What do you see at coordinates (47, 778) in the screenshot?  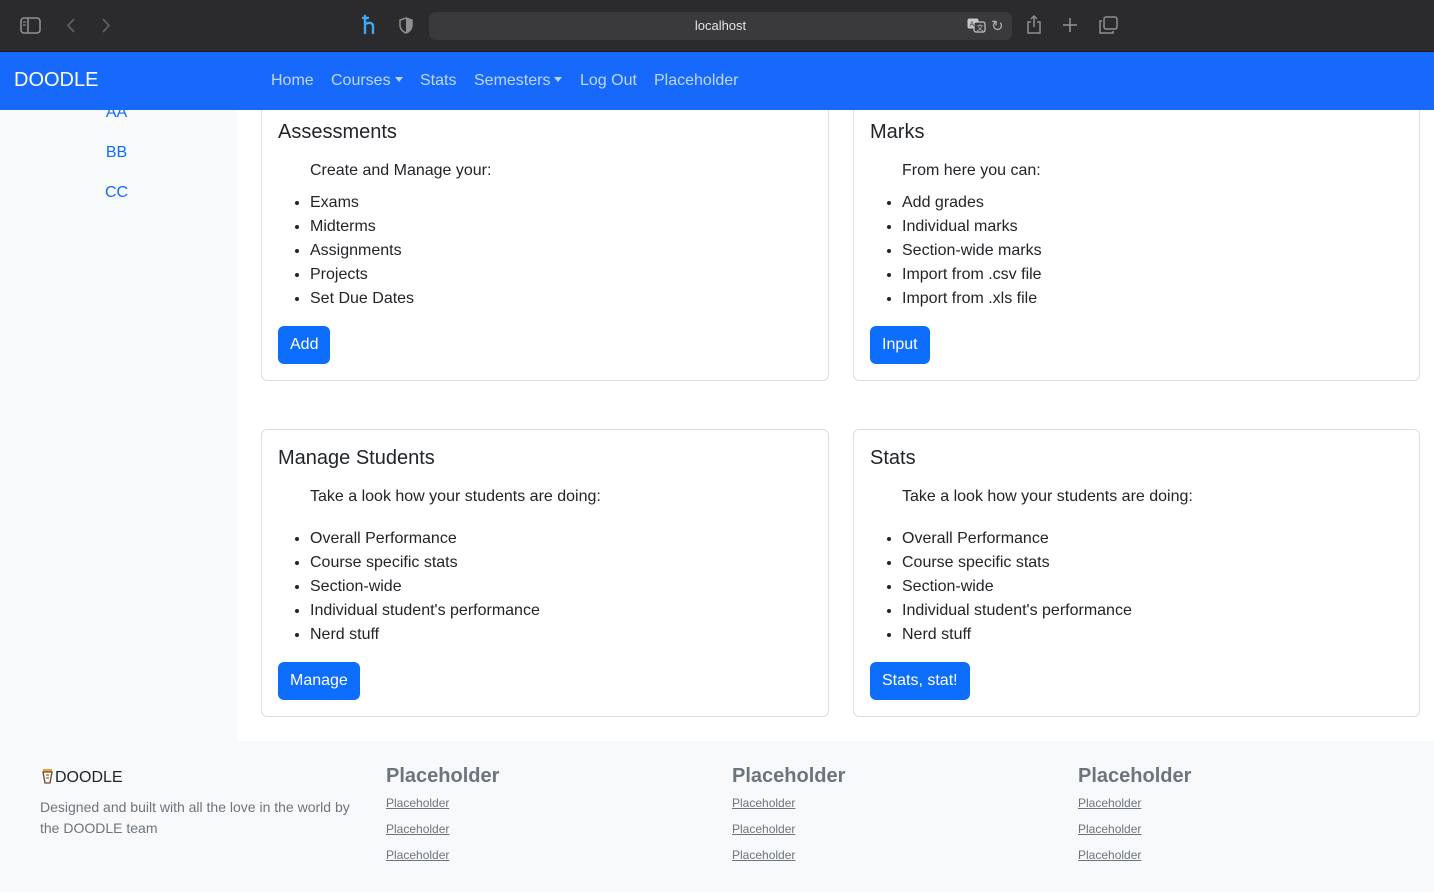 I see `doodle-logo-icon` at bounding box center [47, 778].